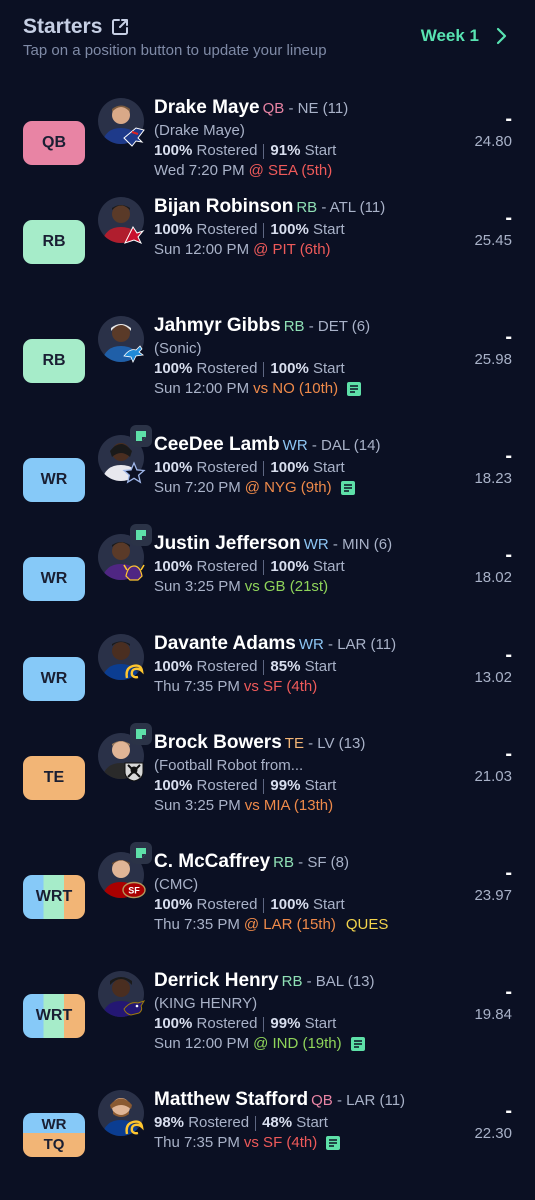  I want to click on player-name-line: Matthew Stafford QB - LAR (11), so click(280, 1099).